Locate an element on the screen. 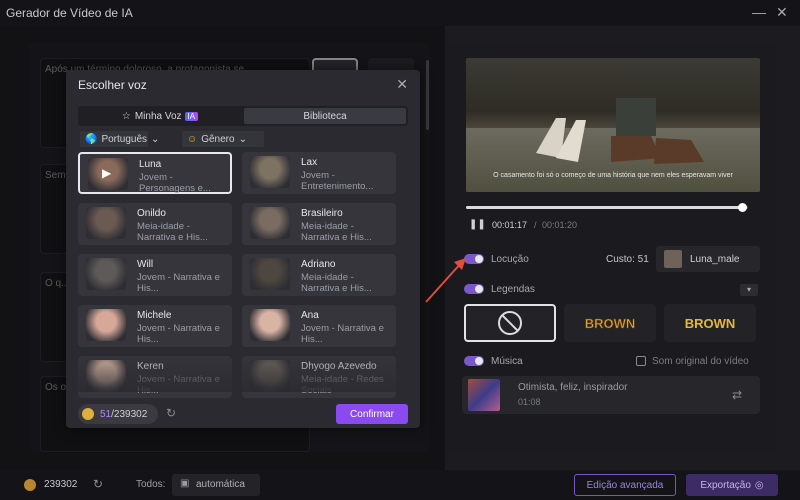 The width and height of the screenshot is (800, 500). voice-name: Lax is located at coordinates (309, 162).